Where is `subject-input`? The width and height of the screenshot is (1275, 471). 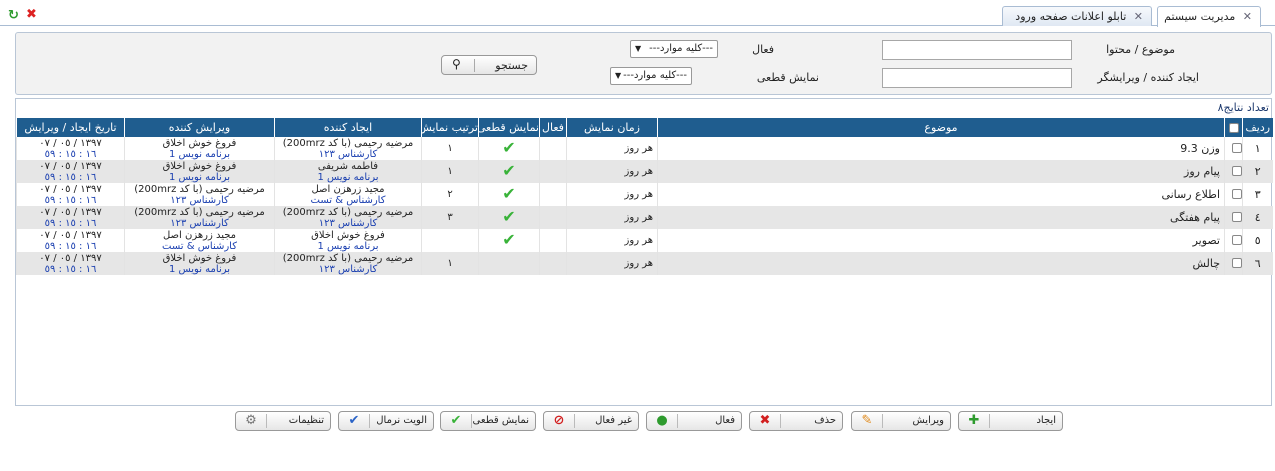 subject-input is located at coordinates (977, 50).